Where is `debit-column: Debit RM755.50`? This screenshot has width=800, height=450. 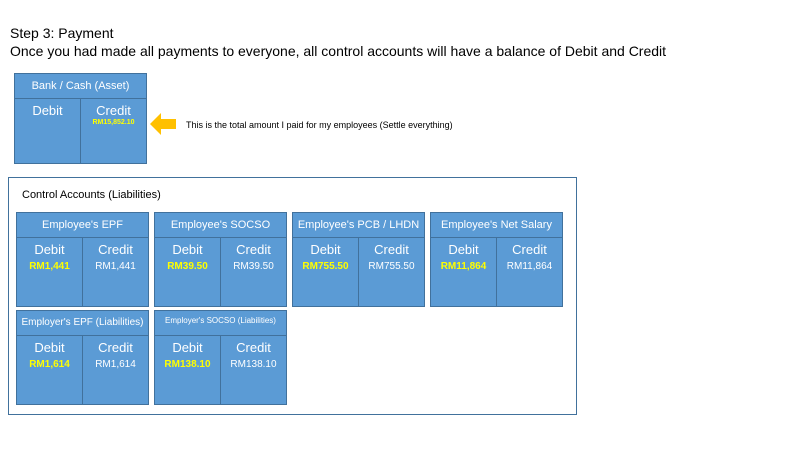 debit-column: Debit RM755.50 is located at coordinates (325, 271).